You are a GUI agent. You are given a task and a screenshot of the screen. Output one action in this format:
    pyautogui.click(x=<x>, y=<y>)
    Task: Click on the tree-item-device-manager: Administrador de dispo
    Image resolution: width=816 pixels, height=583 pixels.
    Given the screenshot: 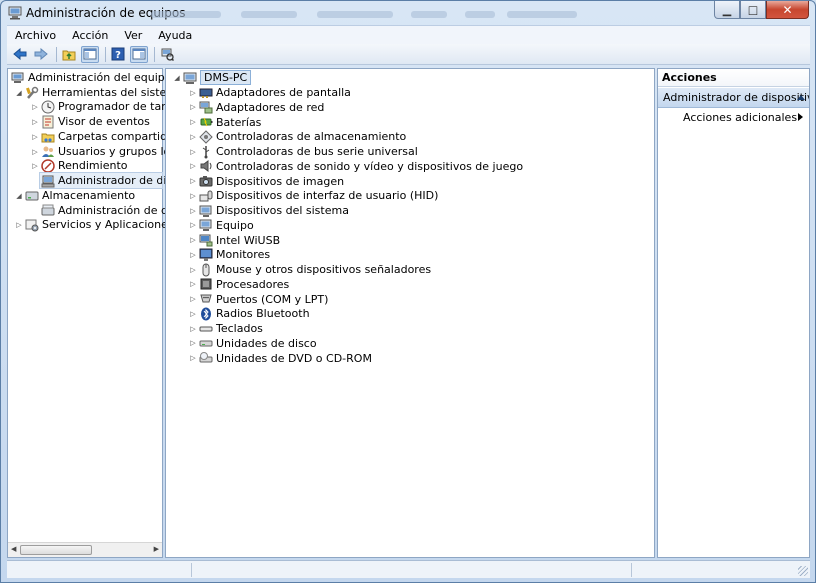 What is the action you would take?
    pyautogui.click(x=112, y=180)
    